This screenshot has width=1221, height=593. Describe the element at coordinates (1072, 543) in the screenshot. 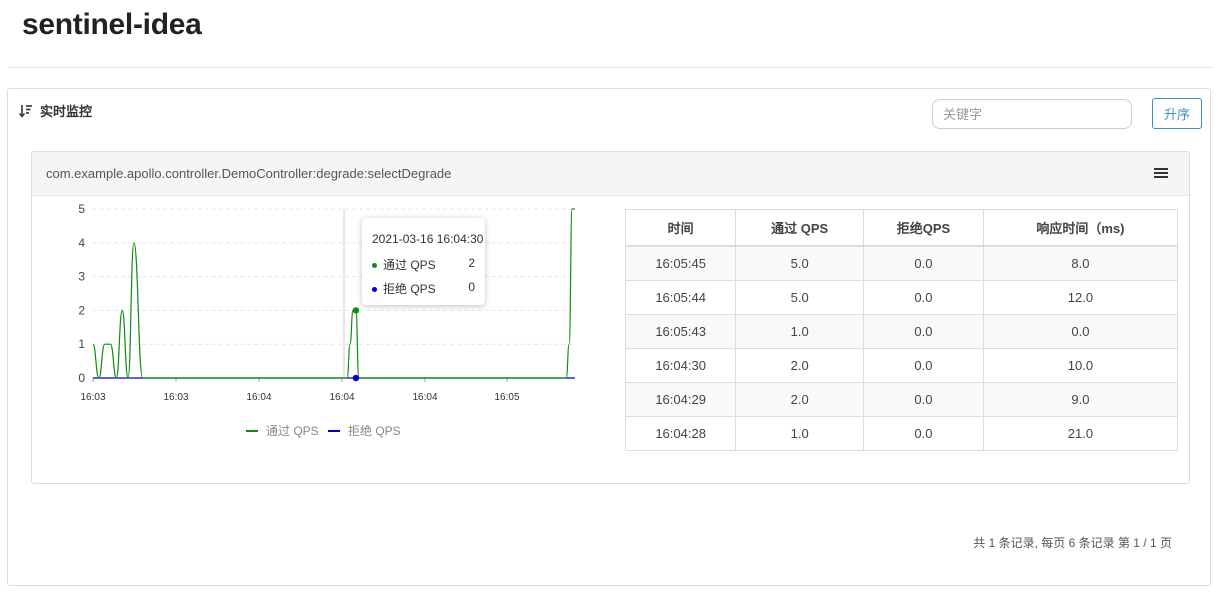

I see `pagination-info: 共 1 条记录, 每页 6 条记录 第 1 / 1 页` at that location.